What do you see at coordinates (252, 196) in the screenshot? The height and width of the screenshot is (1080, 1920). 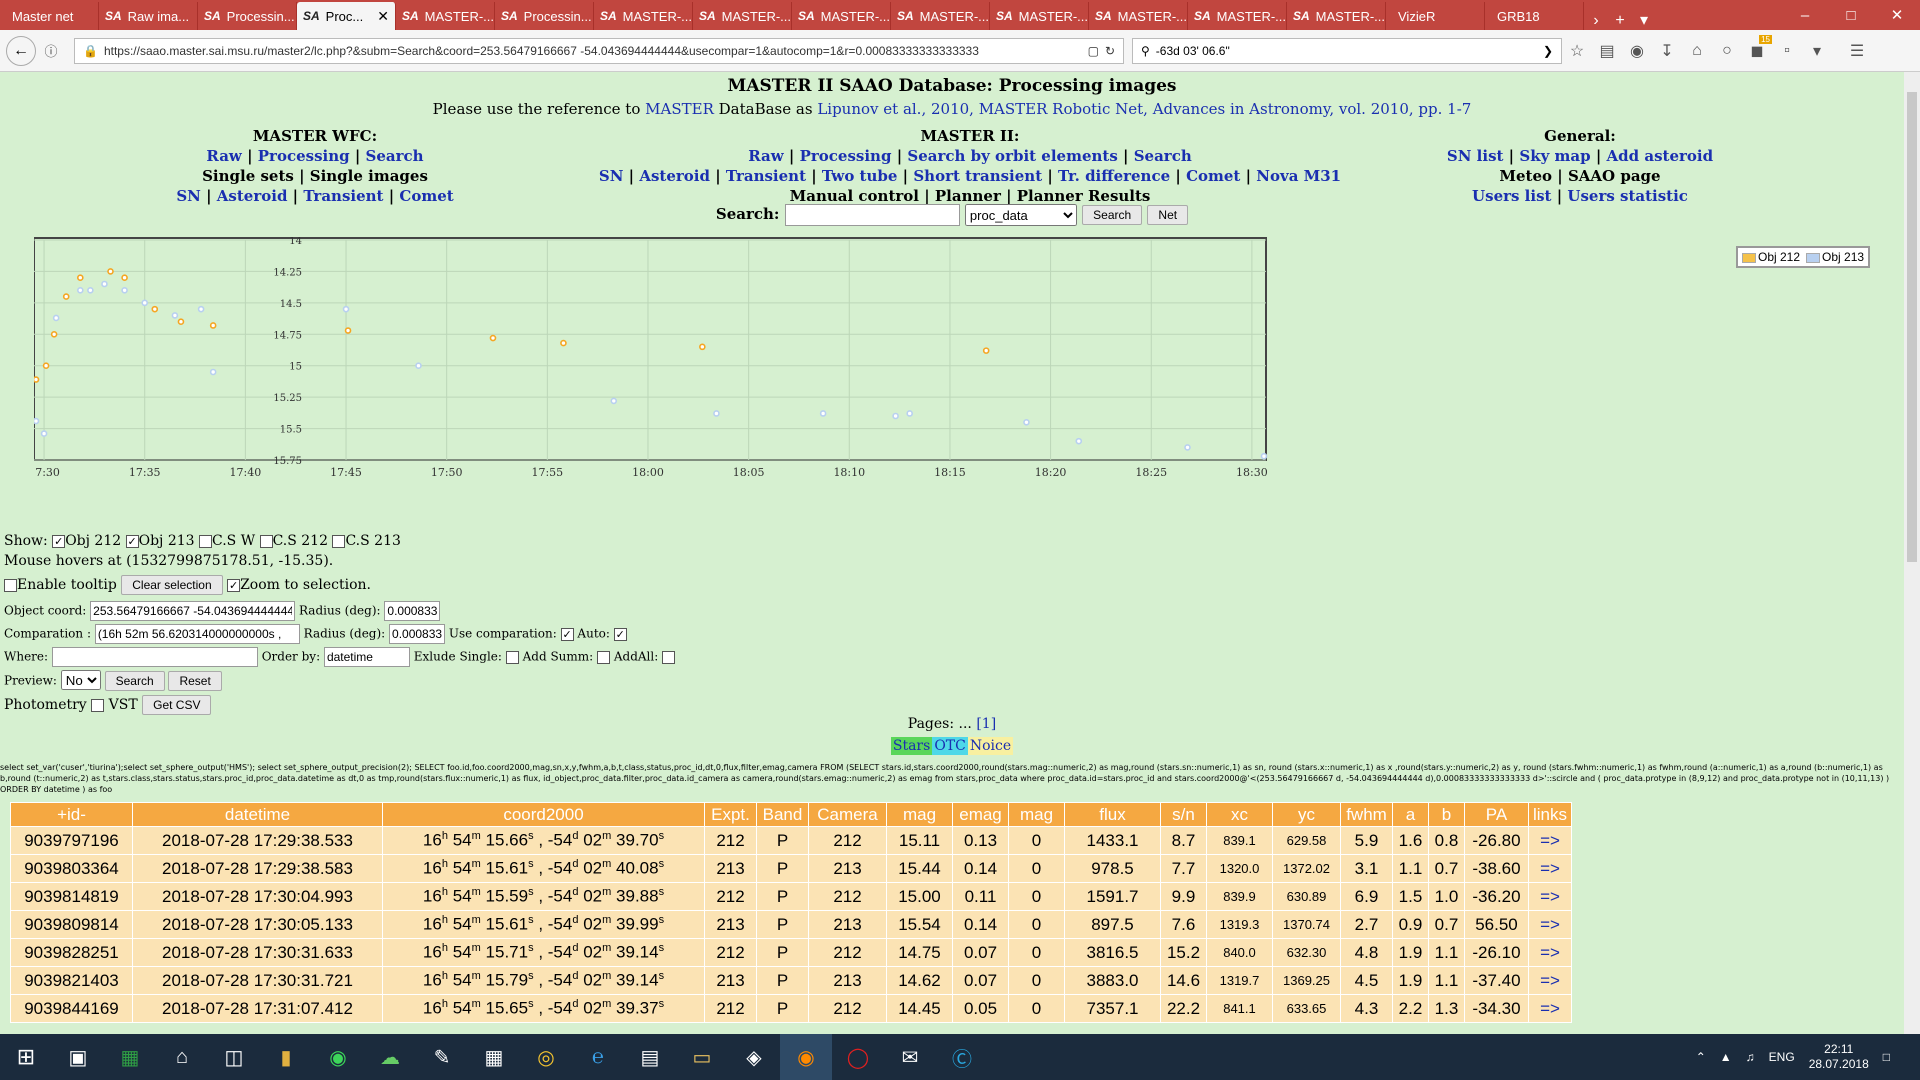 I see `wfc-link-asteroid: Asteroid` at bounding box center [252, 196].